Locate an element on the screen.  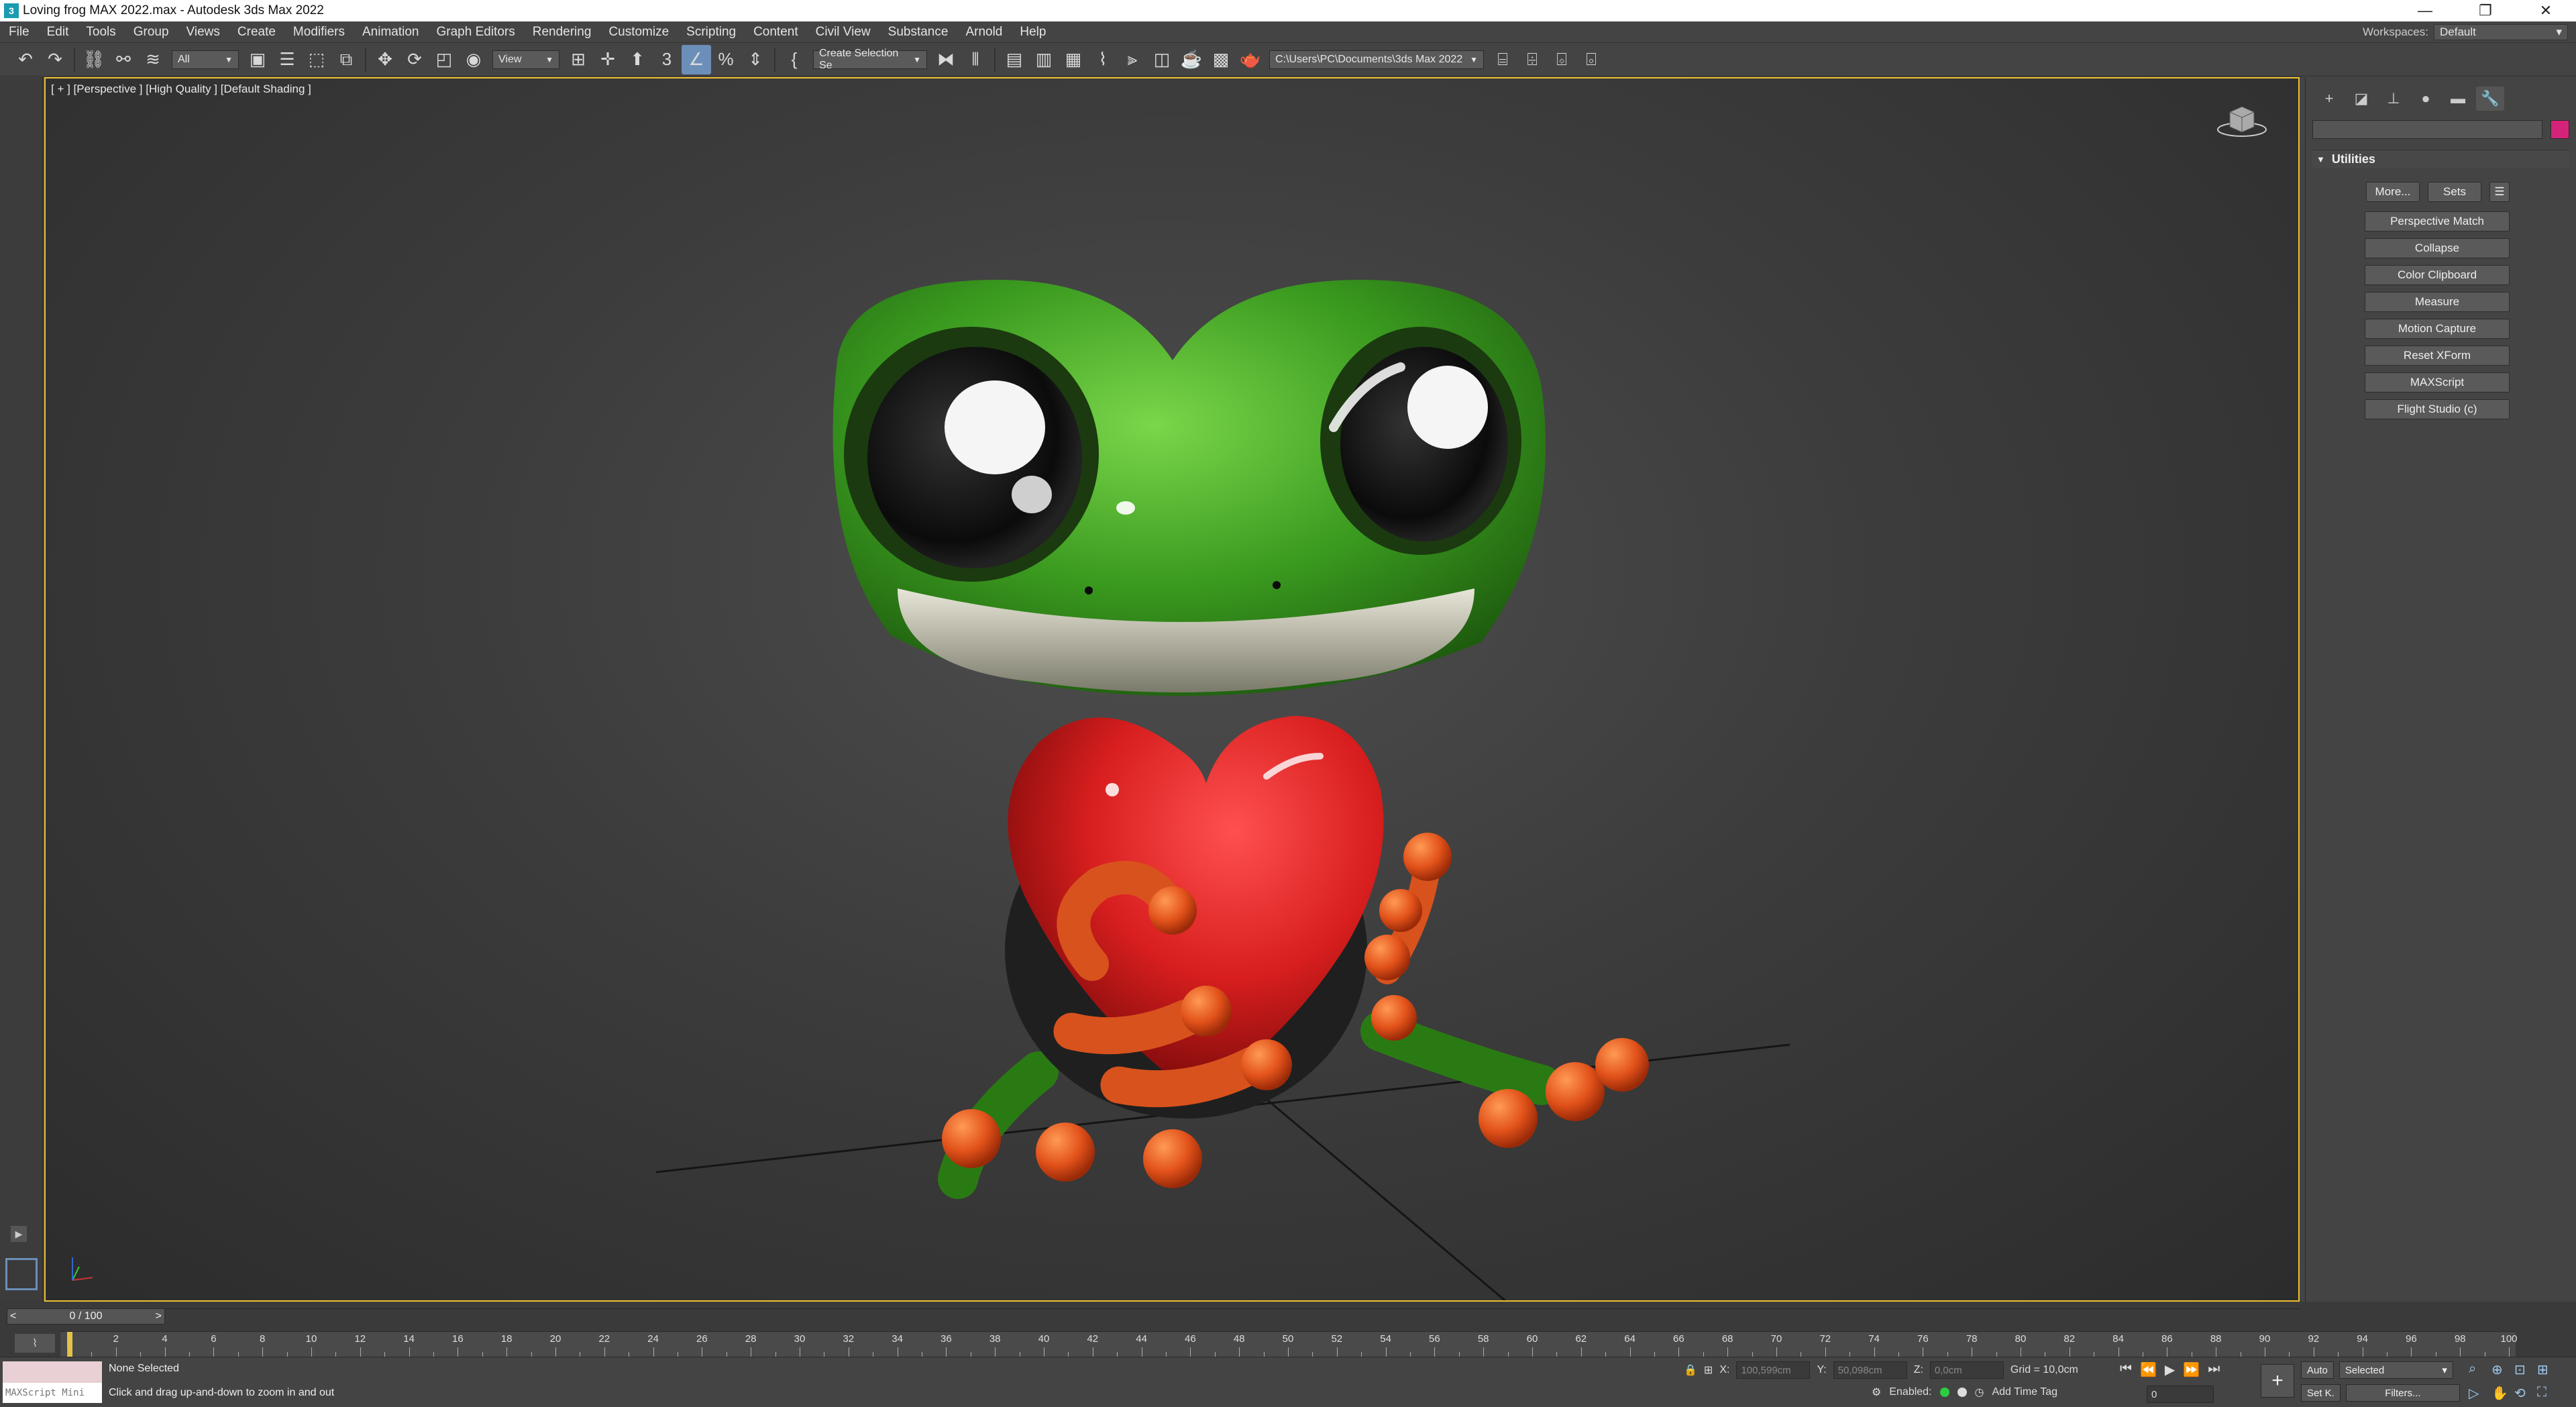
expand-icon: ▶ is located at coordinates (19, 1234).